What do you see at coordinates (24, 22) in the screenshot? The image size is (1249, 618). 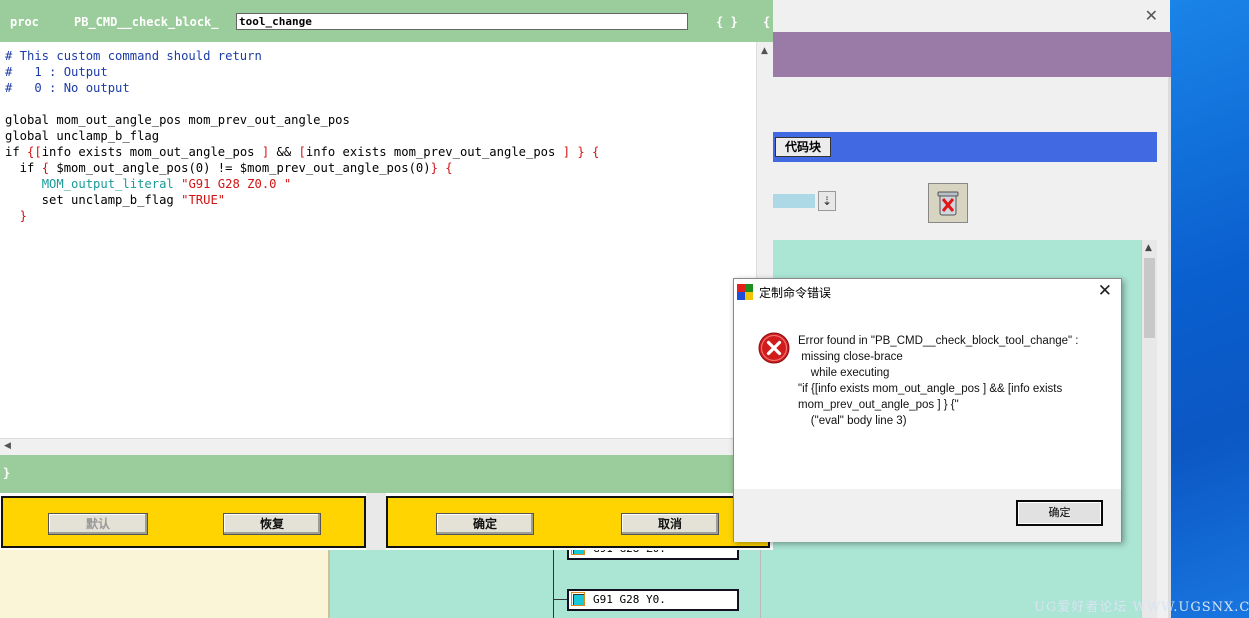 I see `proc-label: proc` at bounding box center [24, 22].